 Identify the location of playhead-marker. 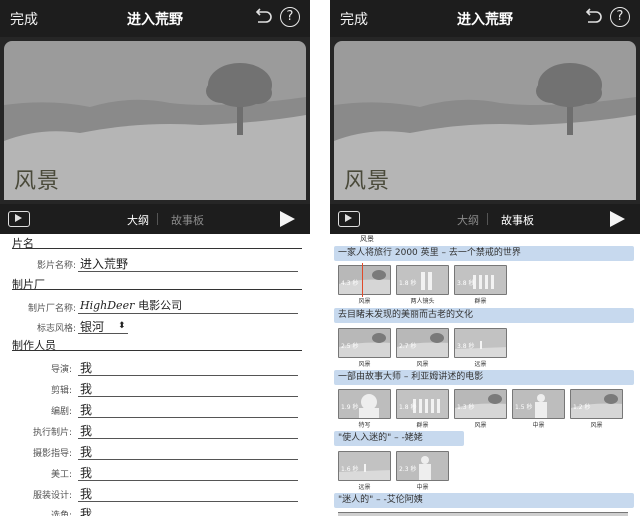
(362, 280).